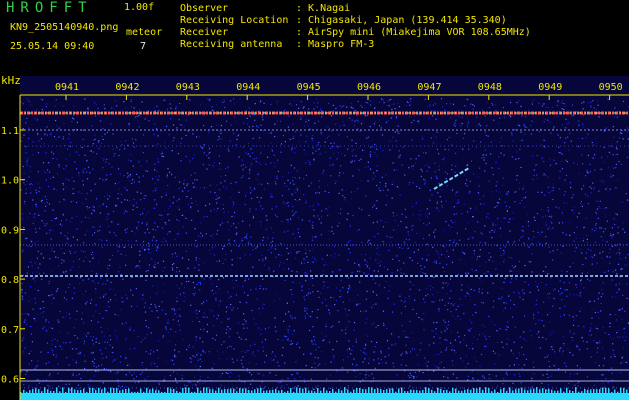  What do you see at coordinates (335, 44) in the screenshot?
I see `antenna-value: : Maspro FM-3` at bounding box center [335, 44].